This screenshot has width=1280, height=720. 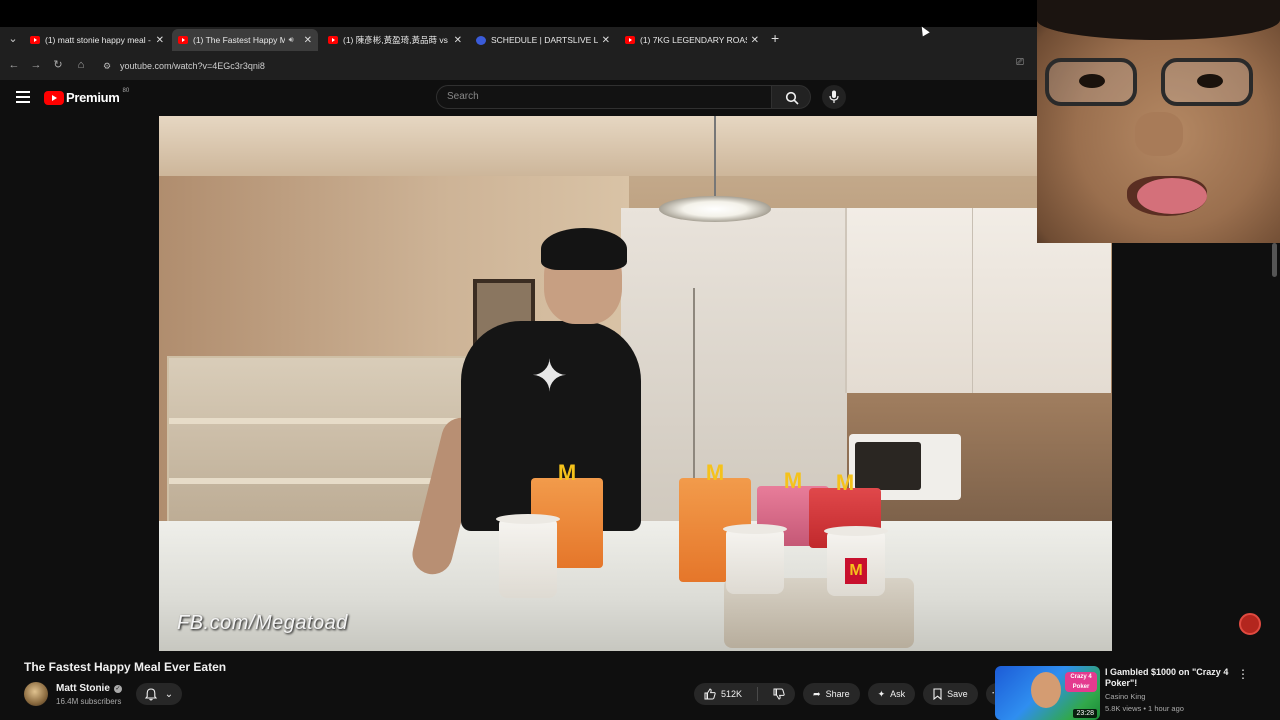 I want to click on channel-name-link: Matt Stonie ✓, so click(x=89, y=688).